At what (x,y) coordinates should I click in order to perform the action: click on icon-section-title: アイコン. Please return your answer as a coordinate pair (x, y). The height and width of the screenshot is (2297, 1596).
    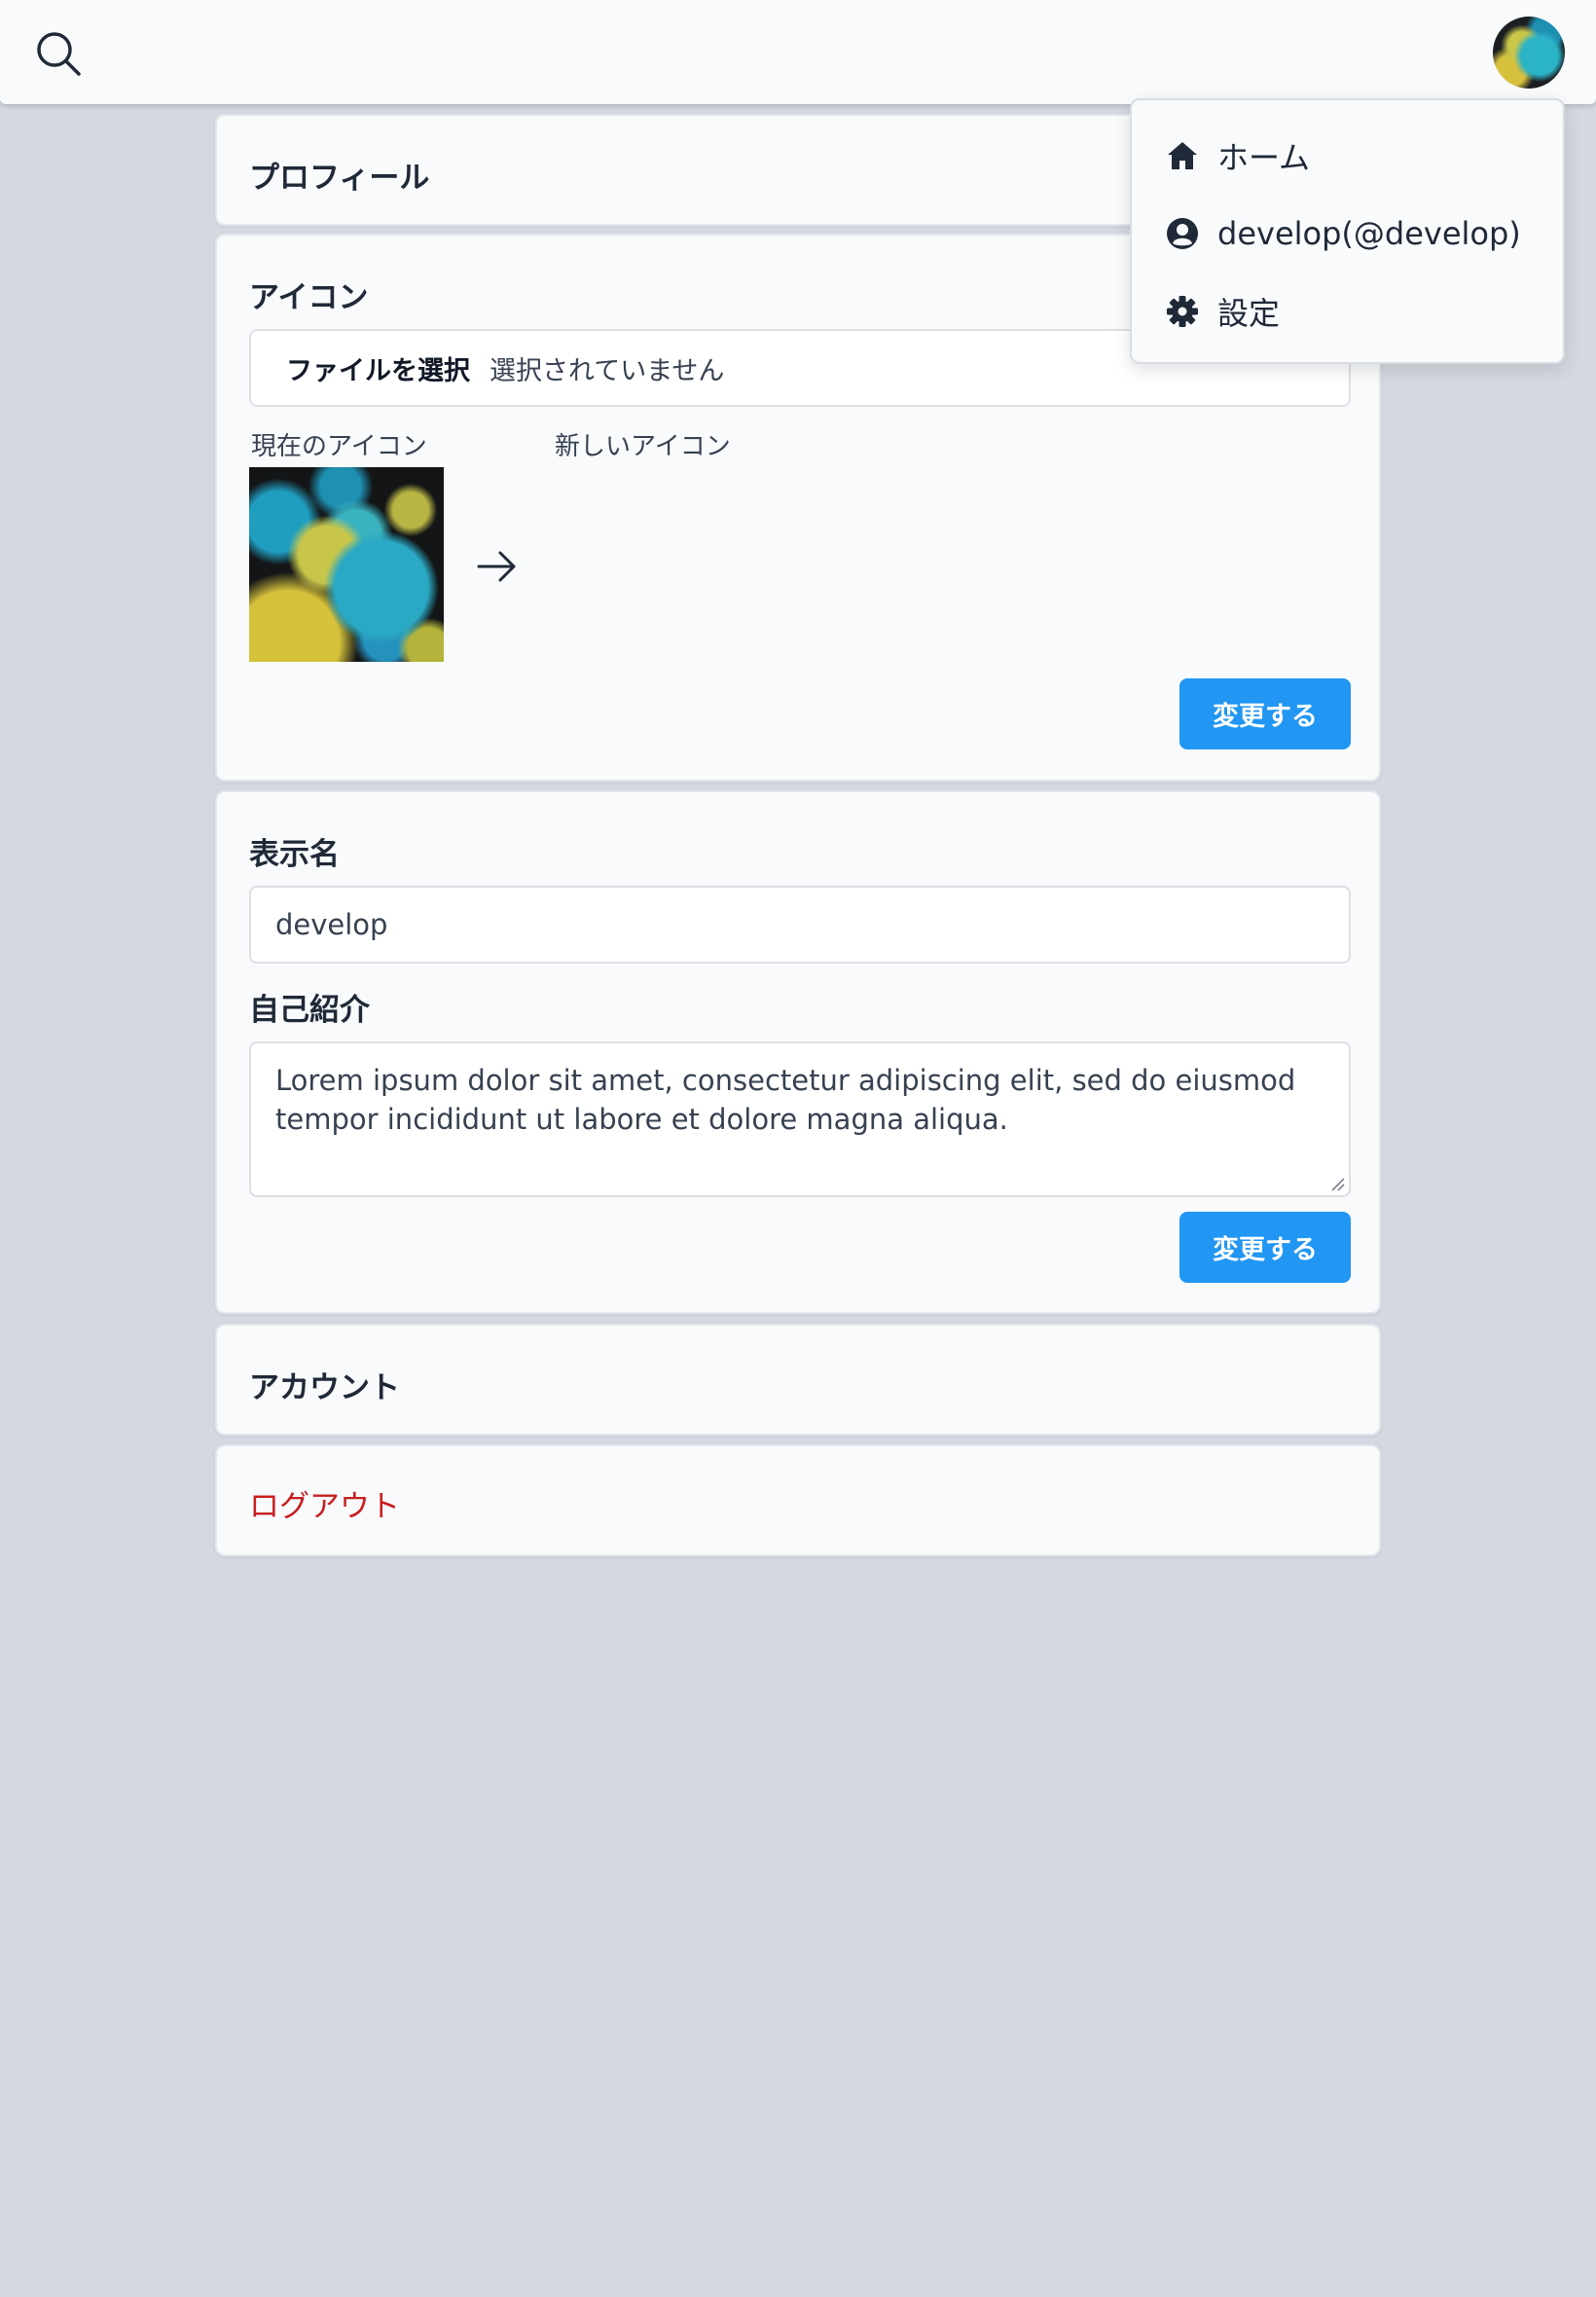
    Looking at the image, I should click on (309, 297).